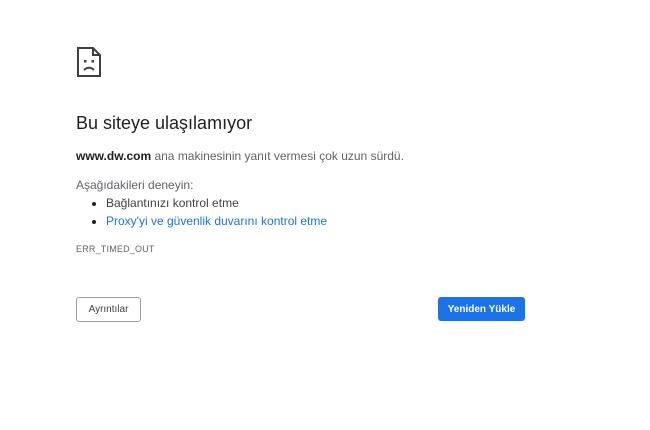 Image resolution: width=650 pixels, height=430 pixels. I want to click on suggestion-item: Bağlantınızı kontrol etme, so click(201, 205).